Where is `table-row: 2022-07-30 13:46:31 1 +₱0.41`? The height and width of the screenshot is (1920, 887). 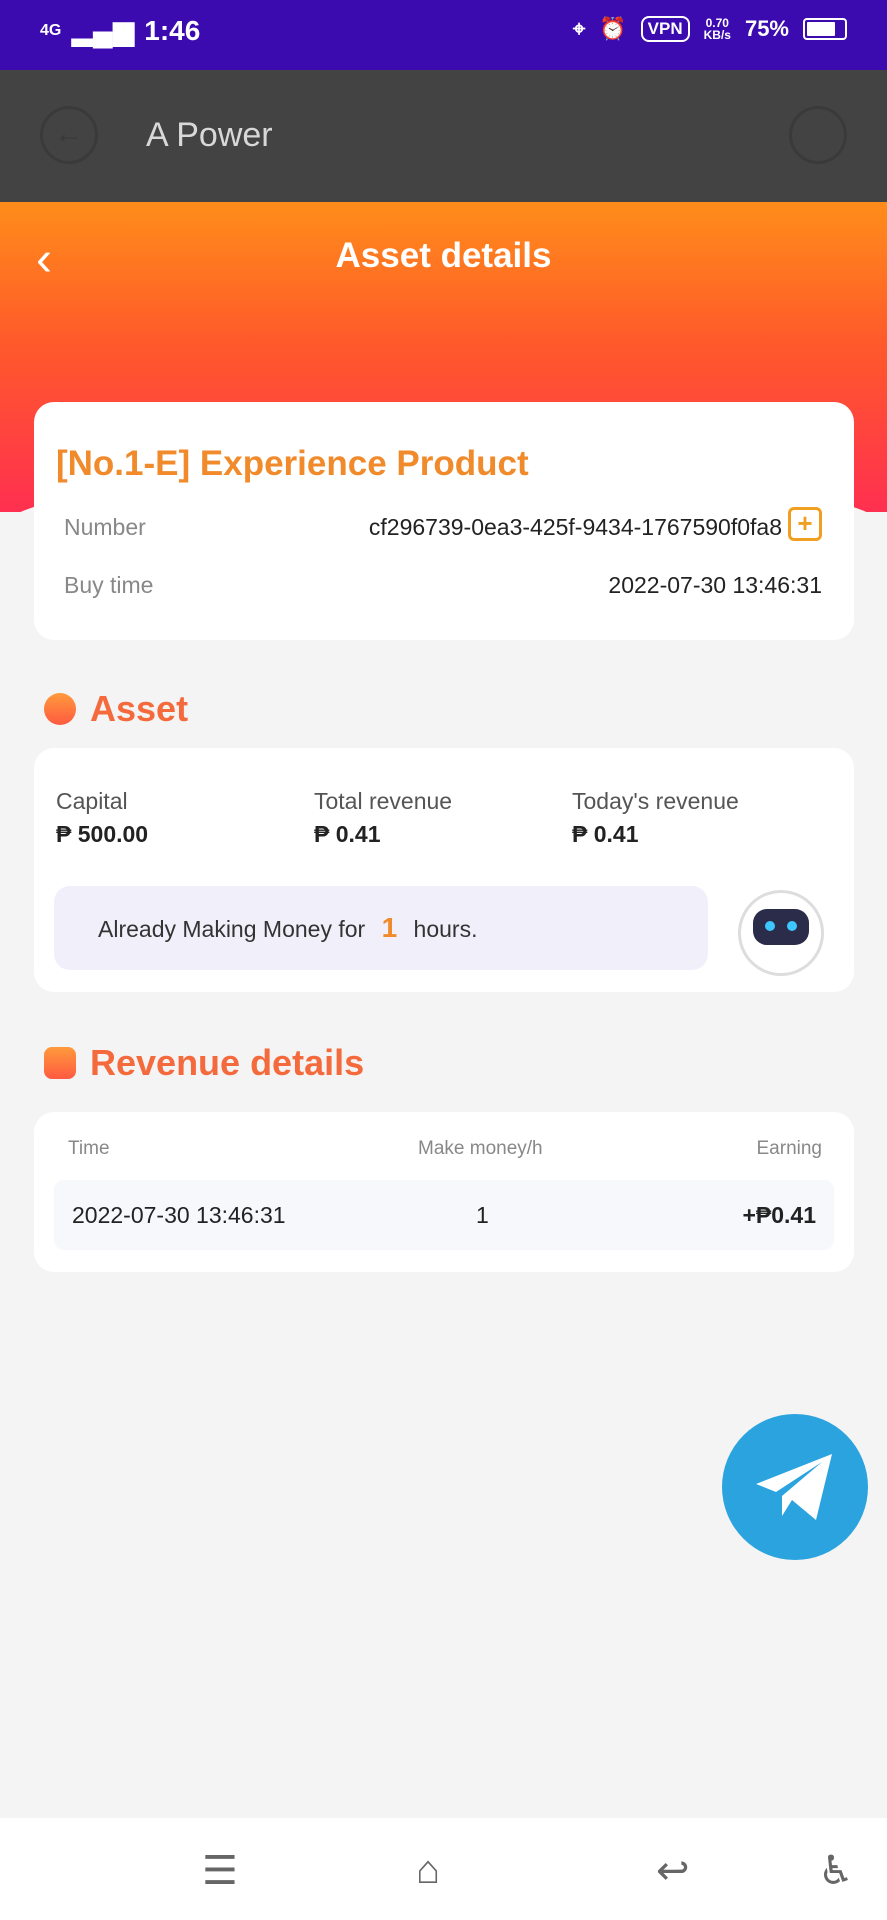 table-row: 2022-07-30 13:46:31 1 +₱0.41 is located at coordinates (444, 1215).